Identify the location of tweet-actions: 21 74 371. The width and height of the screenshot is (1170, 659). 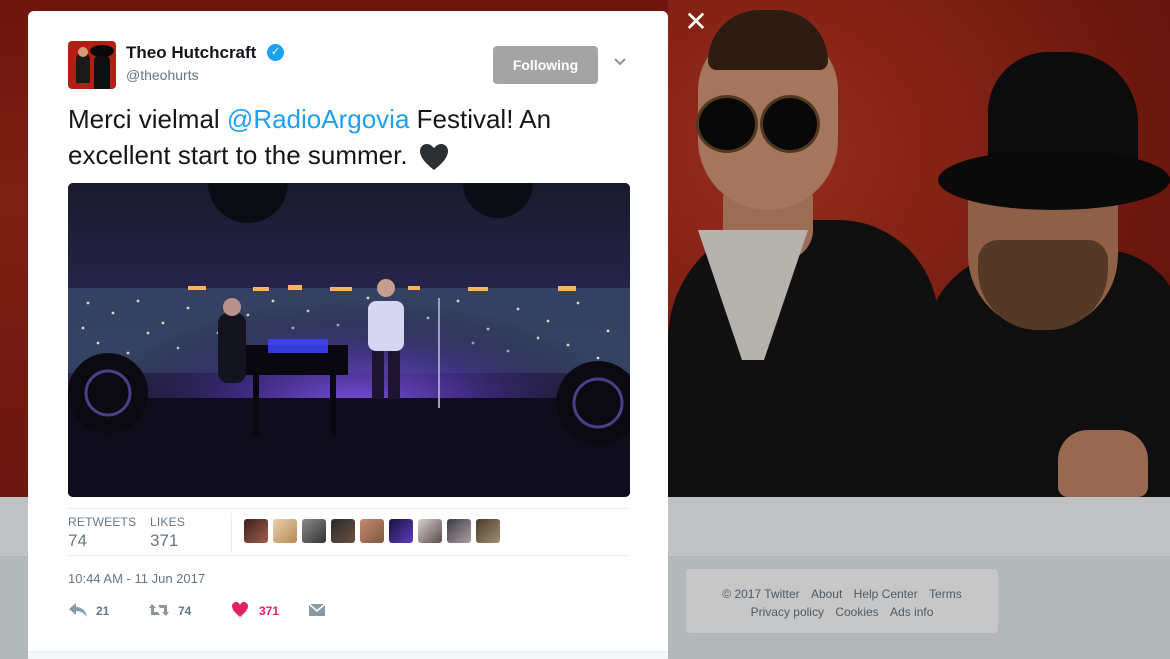
(348, 611).